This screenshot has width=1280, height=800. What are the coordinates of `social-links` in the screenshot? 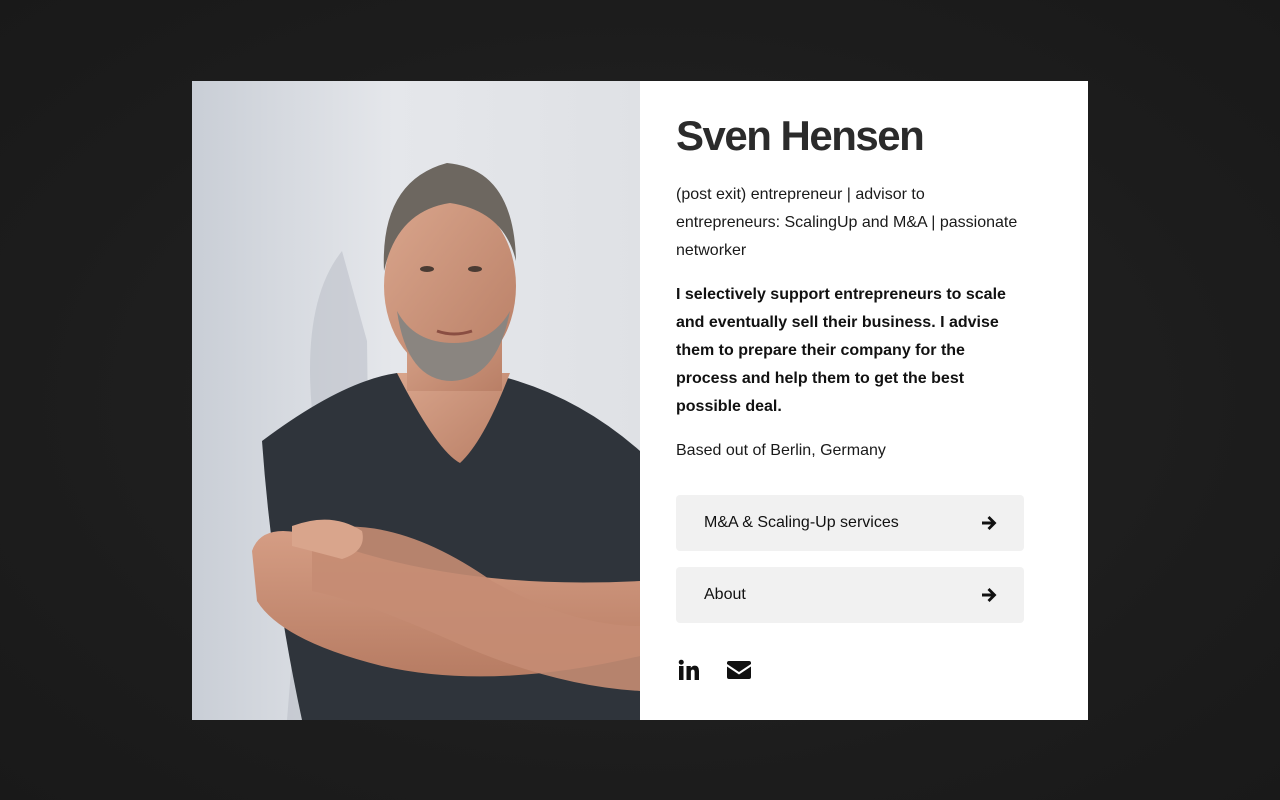 It's located at (864, 670).